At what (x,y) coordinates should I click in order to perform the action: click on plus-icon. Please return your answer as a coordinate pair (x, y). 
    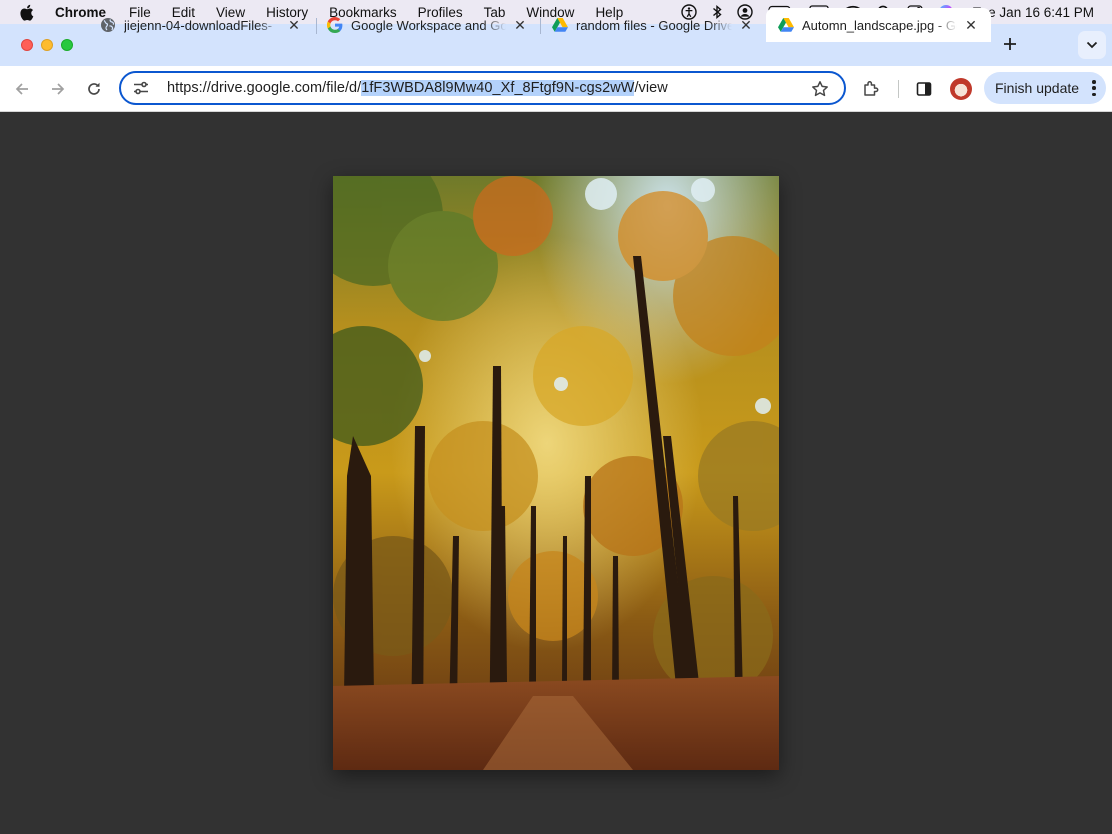
    Looking at the image, I should click on (1010, 44).